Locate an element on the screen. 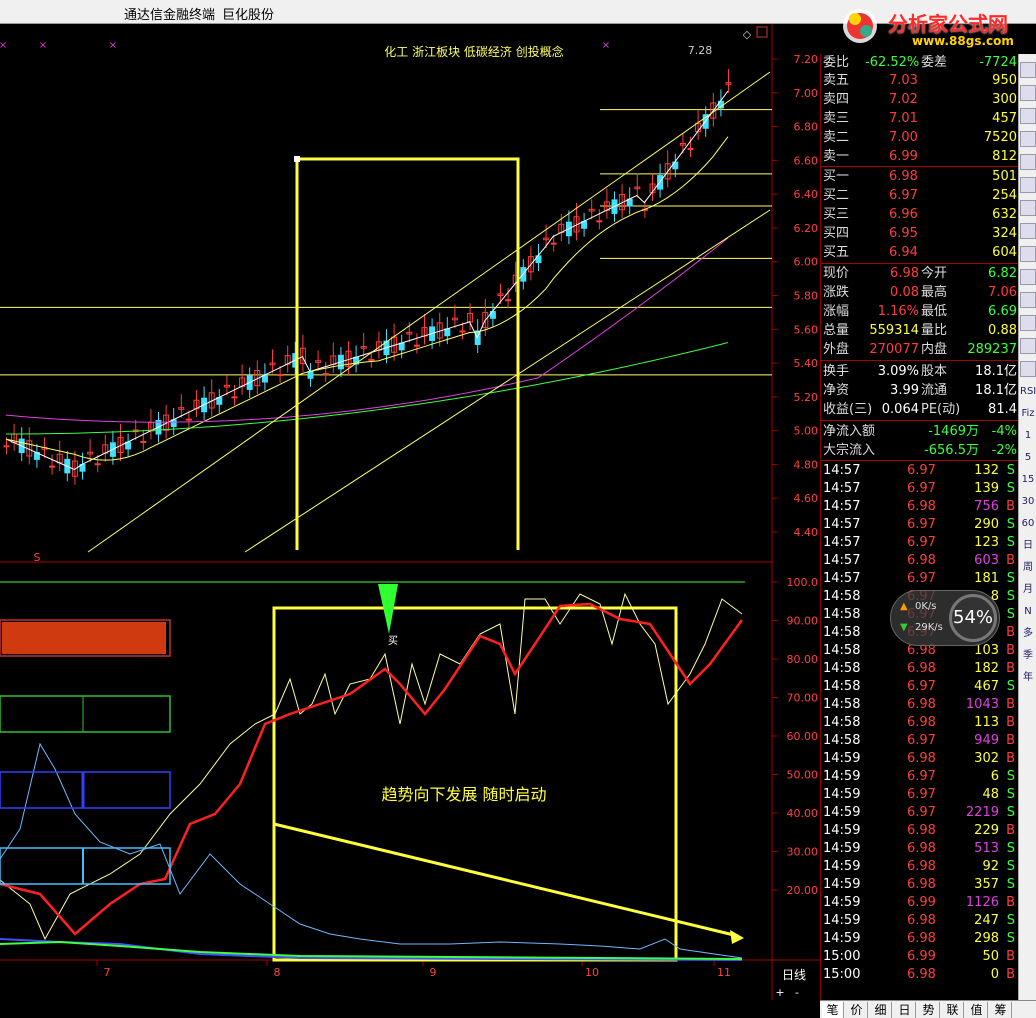  side-tool-9: 月 is located at coordinates (1028, 590).